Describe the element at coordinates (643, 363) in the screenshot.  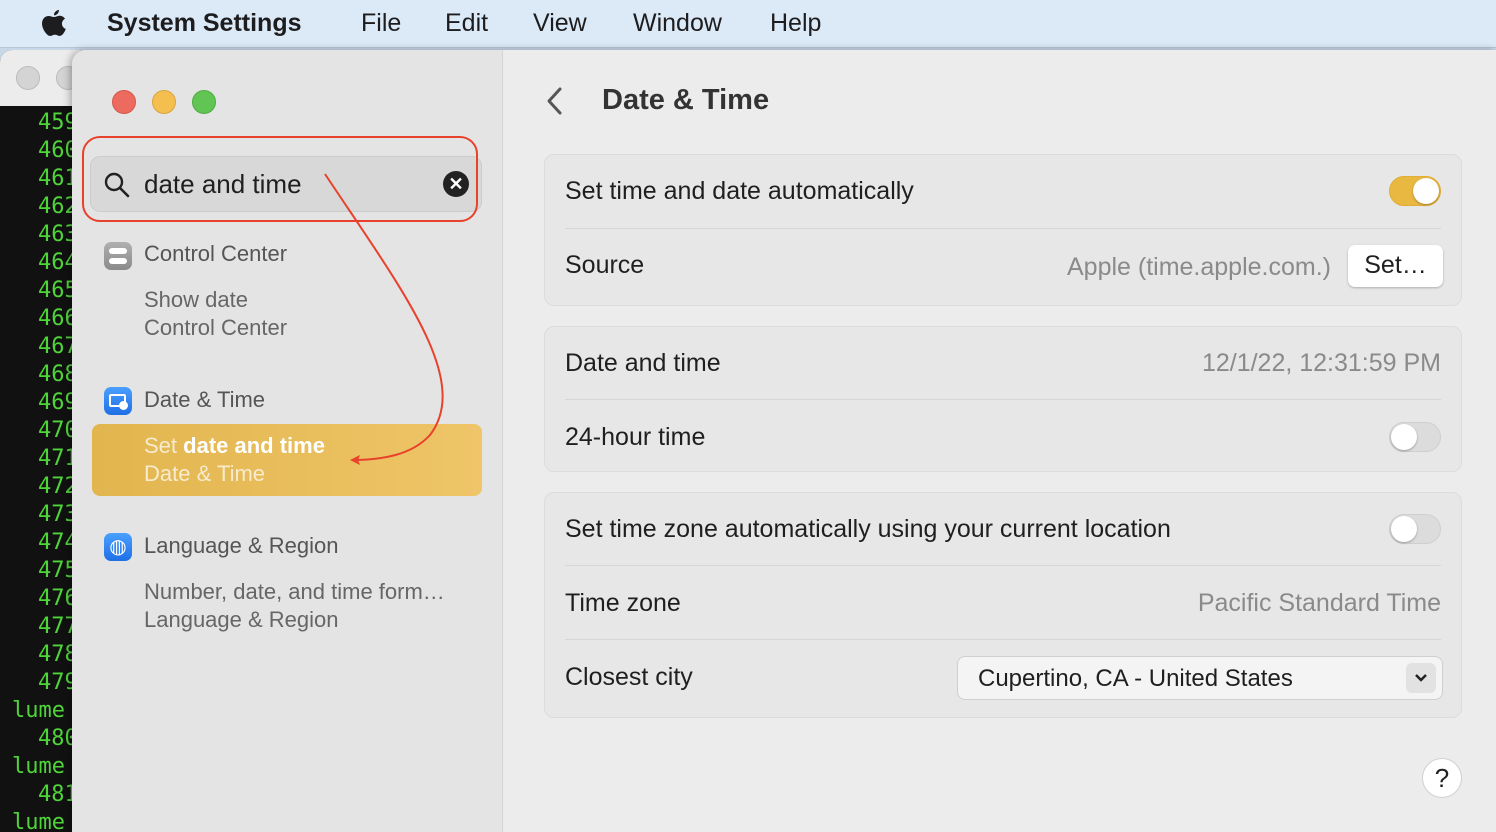
I see `date-time-label: Date and time` at that location.